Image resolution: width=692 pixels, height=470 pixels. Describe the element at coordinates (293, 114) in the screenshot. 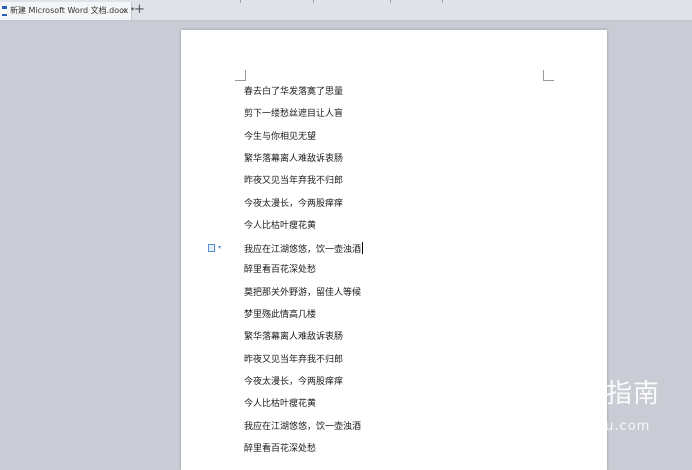

I see `document-line: 剪下一缕愁丝遮目让人盲` at that location.